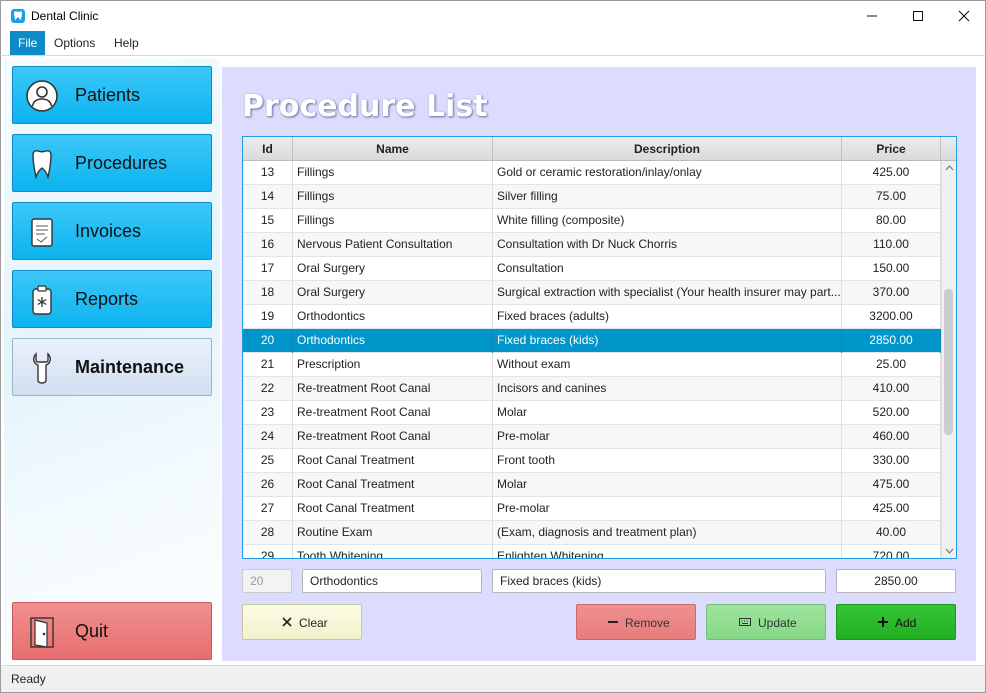 Image resolution: width=986 pixels, height=693 pixels. Describe the element at coordinates (891, 437) in the screenshot. I see `cell-price: 460.00` at that location.